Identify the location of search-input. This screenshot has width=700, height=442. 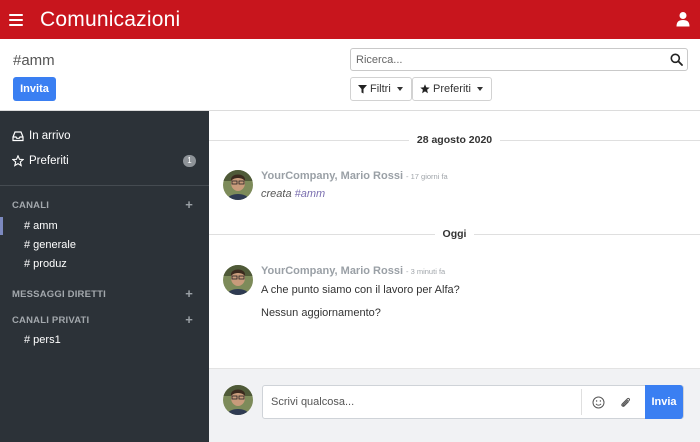
(501, 59).